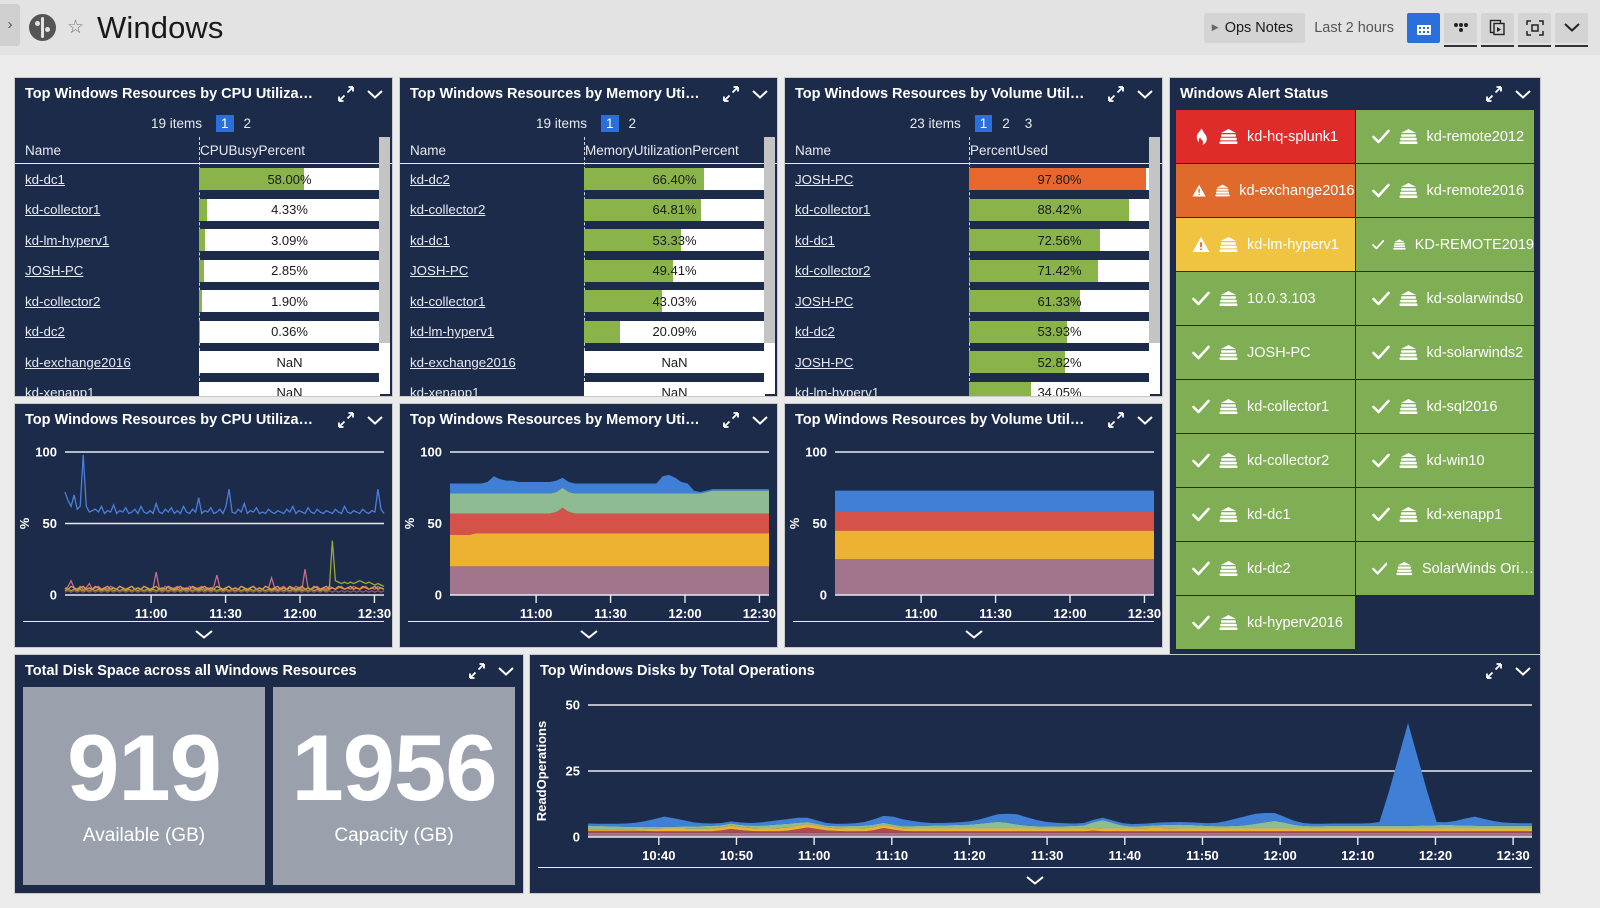  I want to click on calendar-icon, so click(1423, 27).